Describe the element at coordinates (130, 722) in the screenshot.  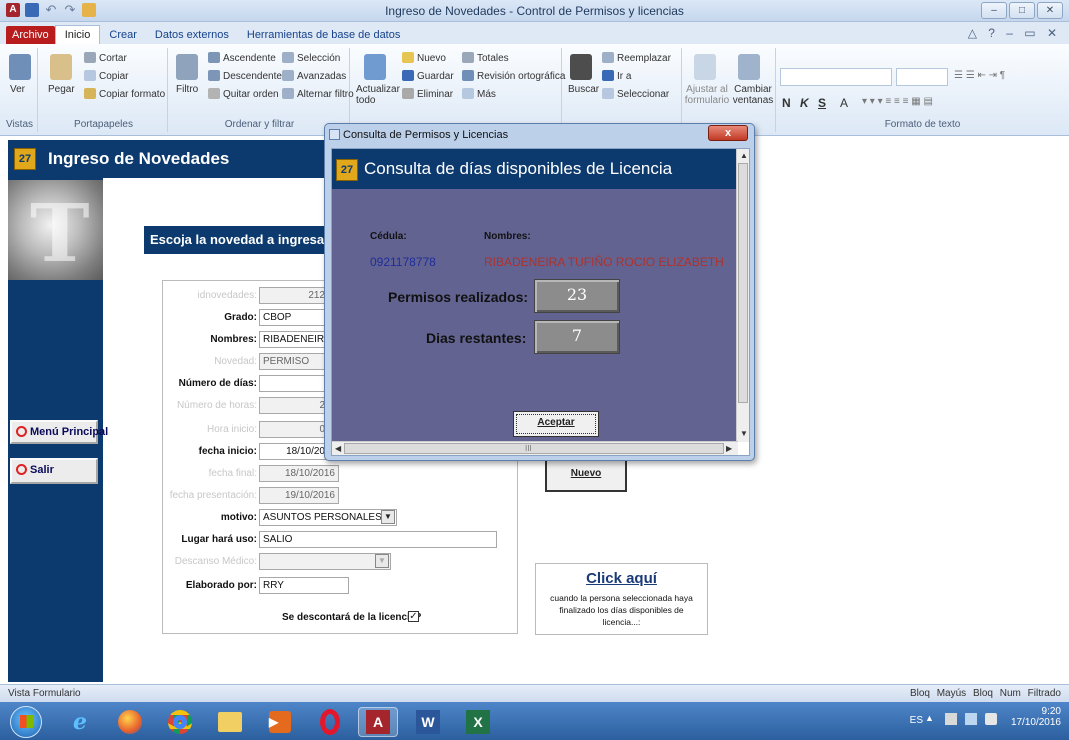
I see `firefox-icon` at that location.